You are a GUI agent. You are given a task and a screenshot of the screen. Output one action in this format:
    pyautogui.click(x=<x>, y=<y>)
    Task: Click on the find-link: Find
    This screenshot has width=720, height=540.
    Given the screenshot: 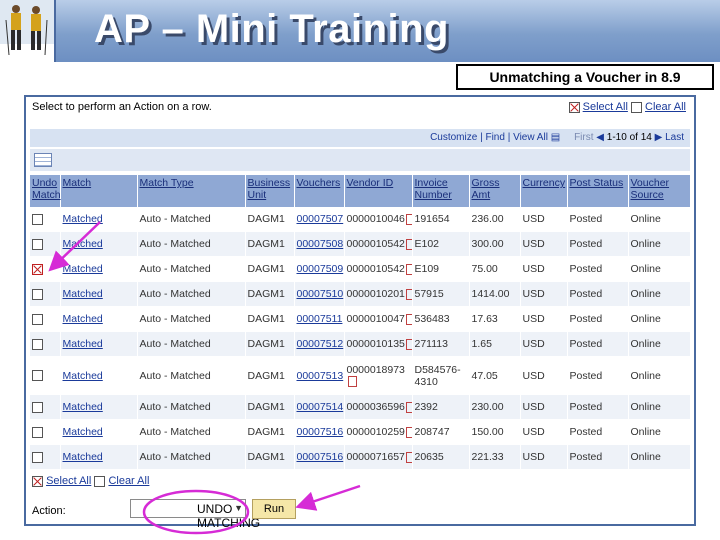 What is the action you would take?
    pyautogui.click(x=494, y=137)
    